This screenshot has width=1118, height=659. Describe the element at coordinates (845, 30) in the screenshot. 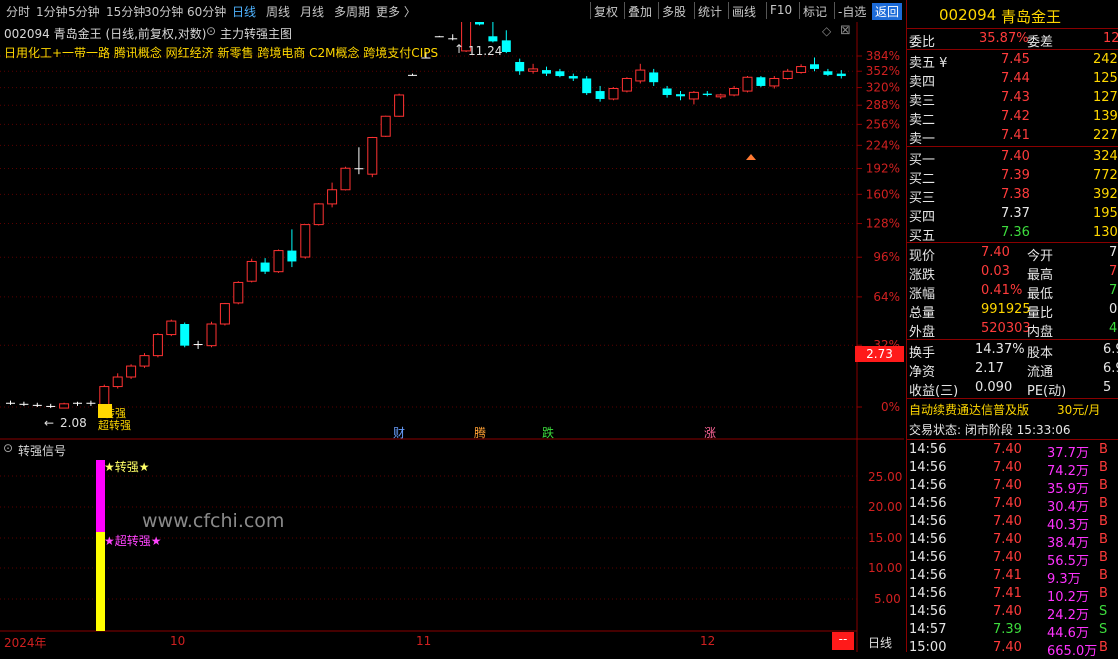

I see `close-icon: ⊠` at that location.